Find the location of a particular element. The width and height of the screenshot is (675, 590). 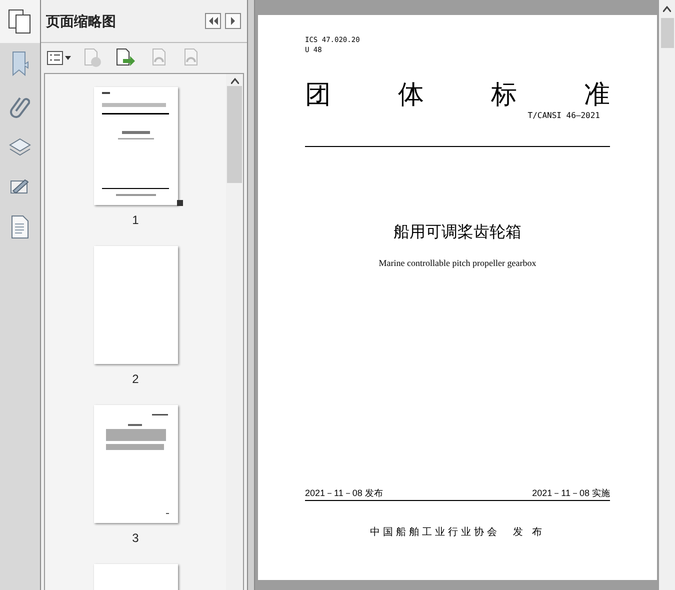

title-character: 准 is located at coordinates (597, 94).